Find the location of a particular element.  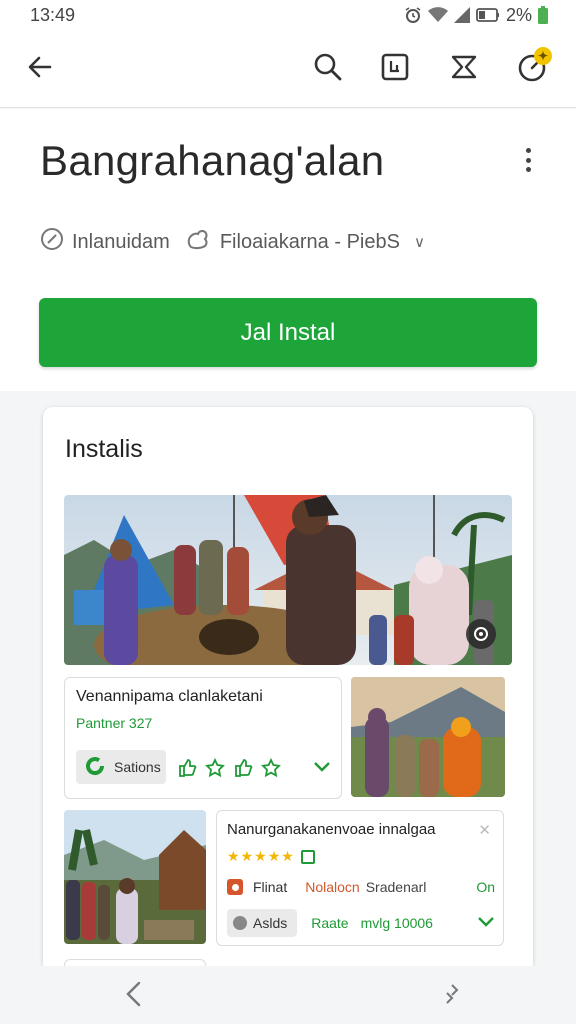

rotate-icon is located at coordinates (452, 994).